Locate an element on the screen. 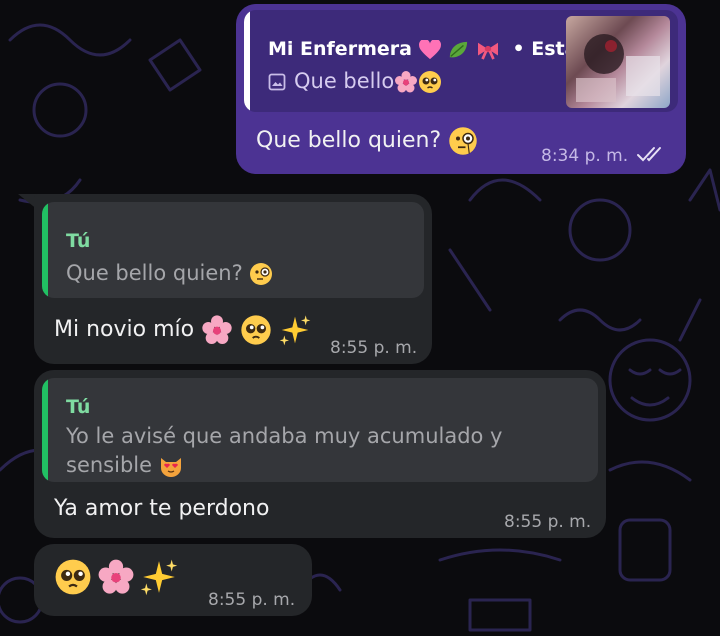  incoming-message-bubble: 8:55 p. m. is located at coordinates (173, 580).